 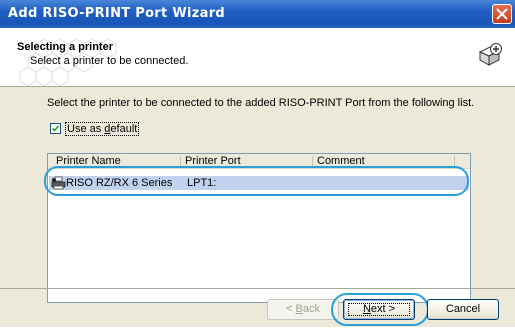 I want to click on window-title: Add RISO-PRINT Port Wizard, so click(x=117, y=13).